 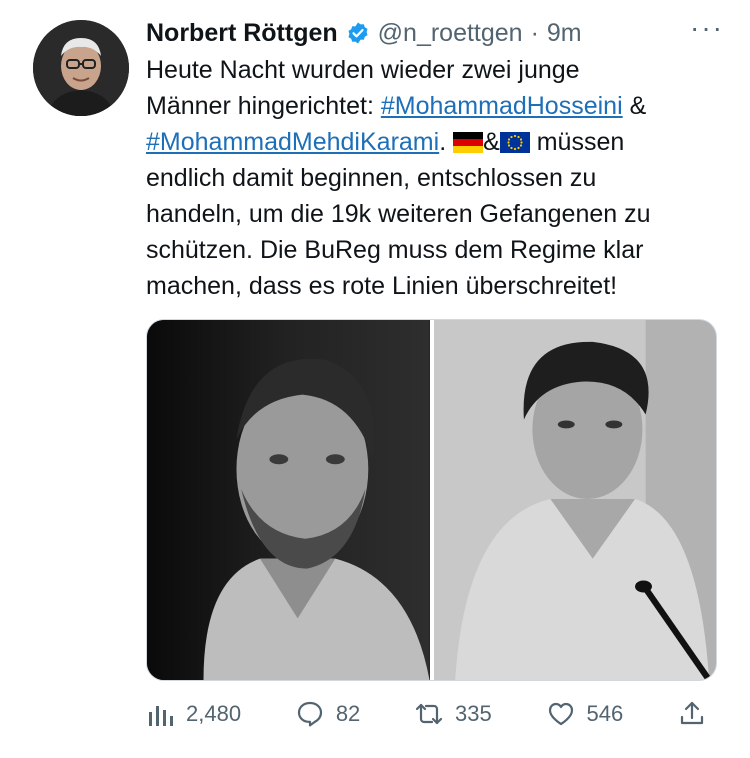 I want to click on heart-icon, so click(x=560, y=714).